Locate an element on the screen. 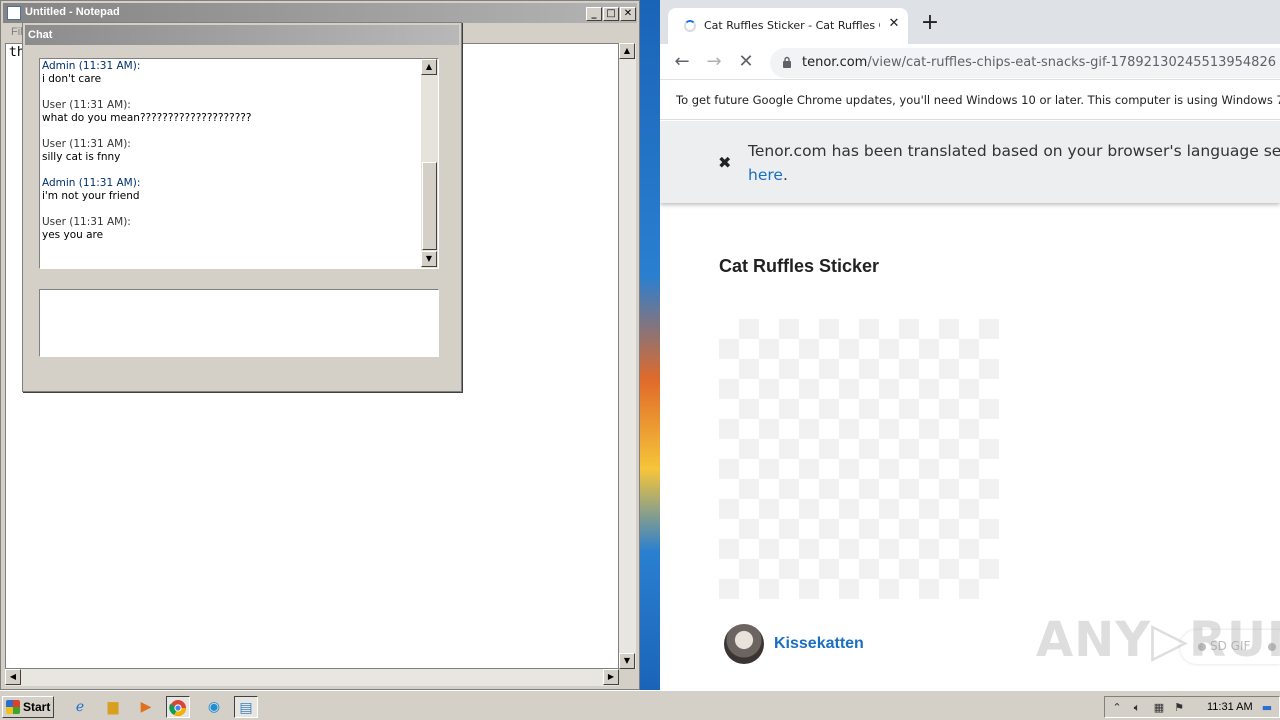 This screenshot has height=720, width=1280. start-button: Start is located at coordinates (28, 707).